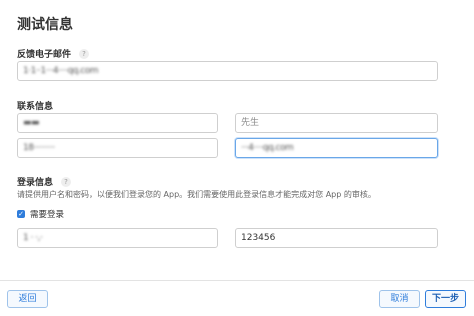 The image size is (474, 316). Describe the element at coordinates (31, 123) in the screenshot. I see `last-name-value: ▬▬` at that location.